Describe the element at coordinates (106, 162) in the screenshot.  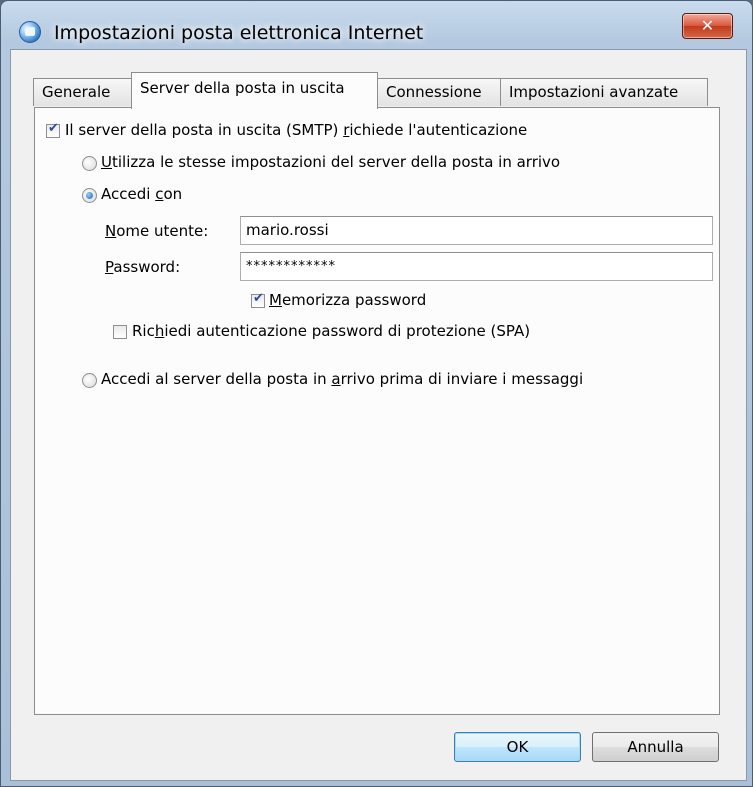
I see `access-key: U` at that location.